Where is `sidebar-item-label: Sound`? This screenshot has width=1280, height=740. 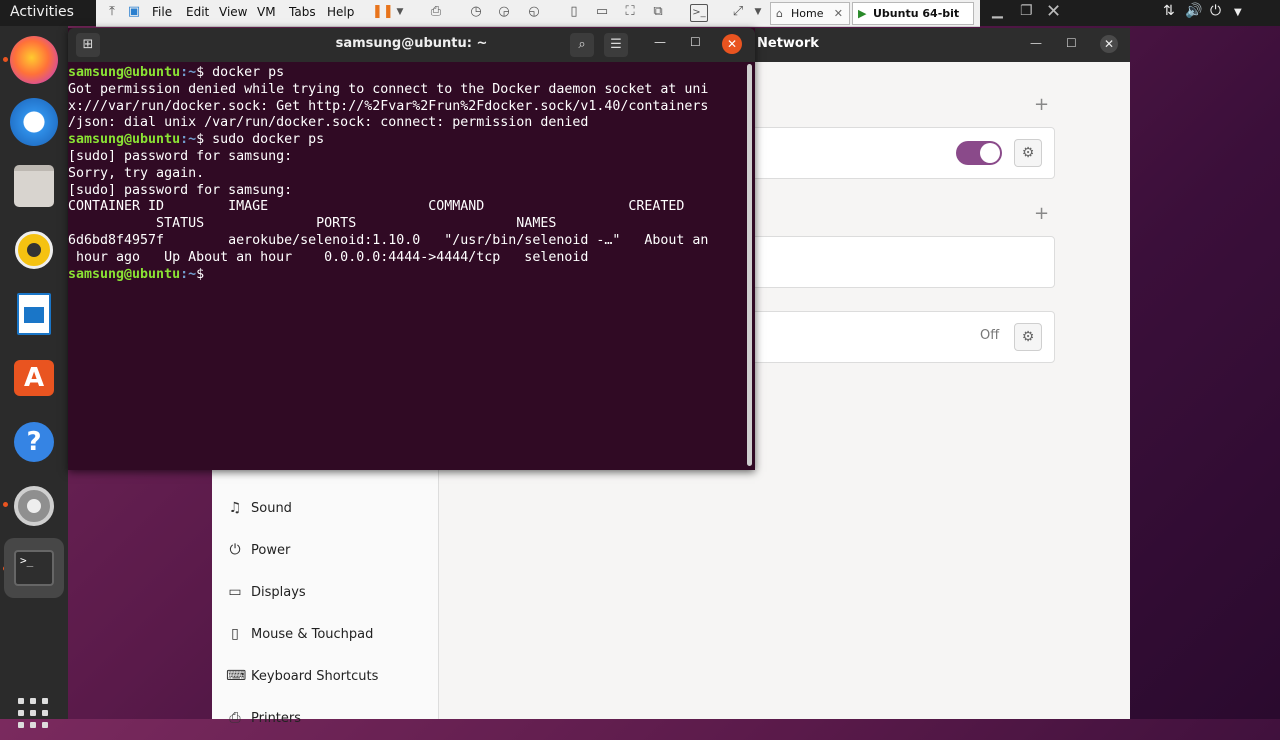 sidebar-item-label: Sound is located at coordinates (271, 508).